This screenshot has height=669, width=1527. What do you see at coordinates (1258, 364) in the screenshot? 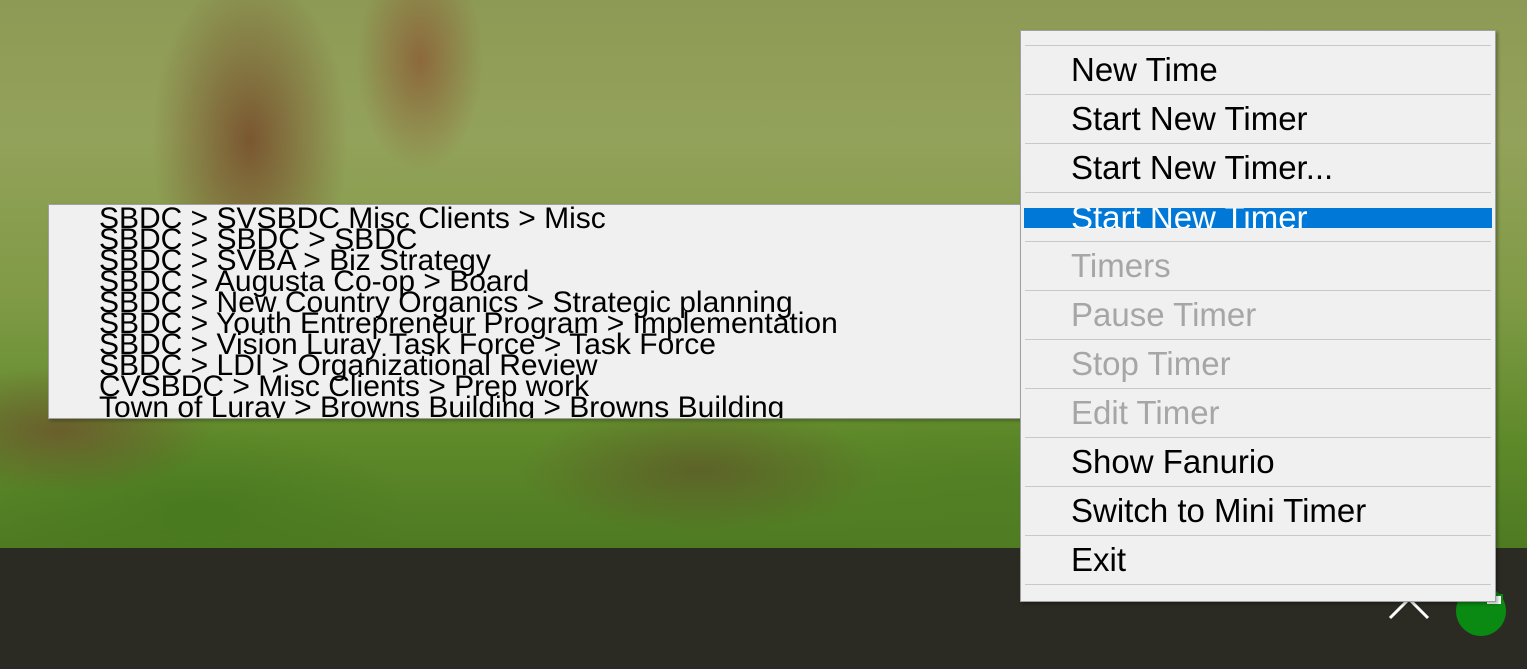
I see `menu-item-stop-timer: Stop Timer` at bounding box center [1258, 364].